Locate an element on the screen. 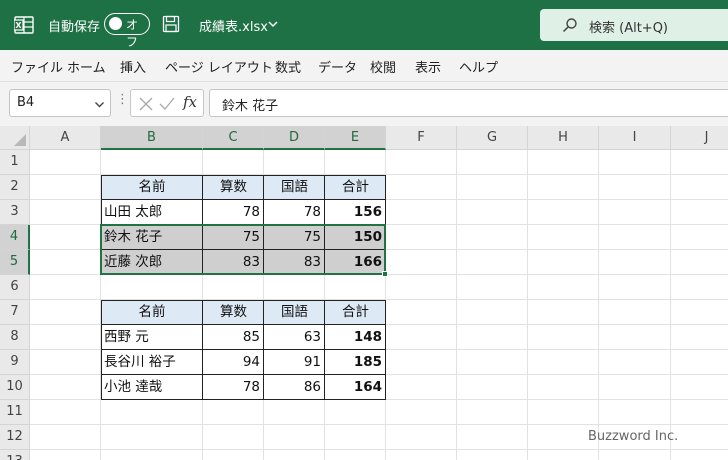 The height and width of the screenshot is (460, 728). row-header-2: 2 is located at coordinates (15, 187).